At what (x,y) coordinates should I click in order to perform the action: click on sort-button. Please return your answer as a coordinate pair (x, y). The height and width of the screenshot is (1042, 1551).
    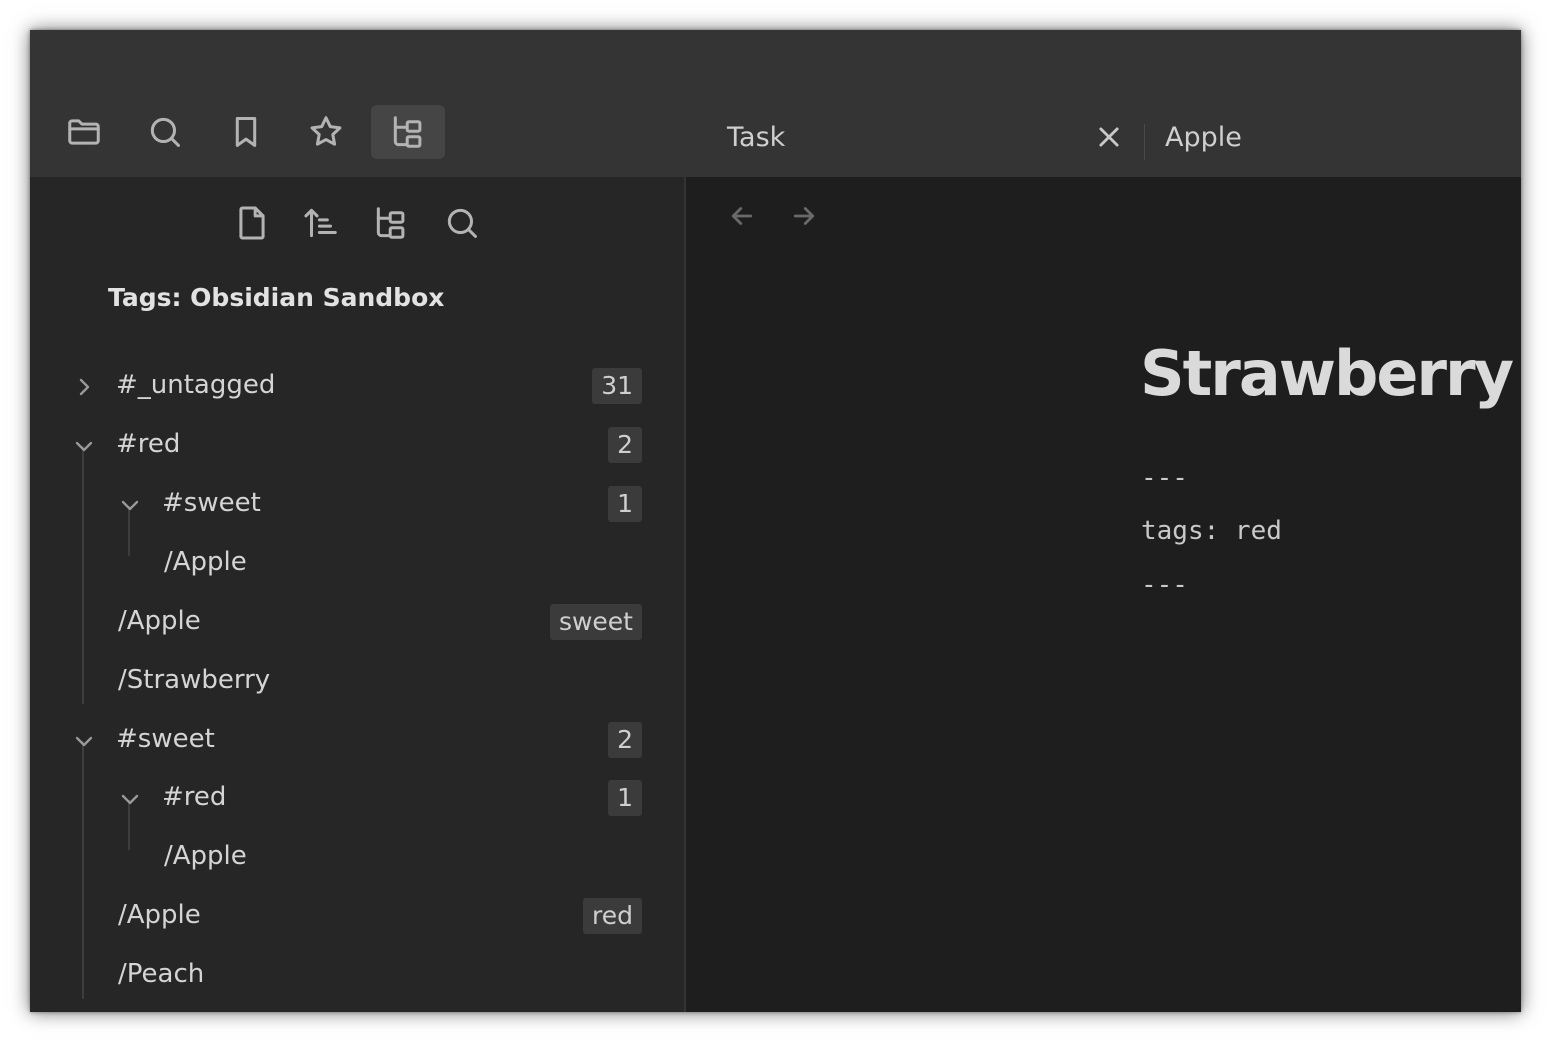
    Looking at the image, I should click on (321, 223).